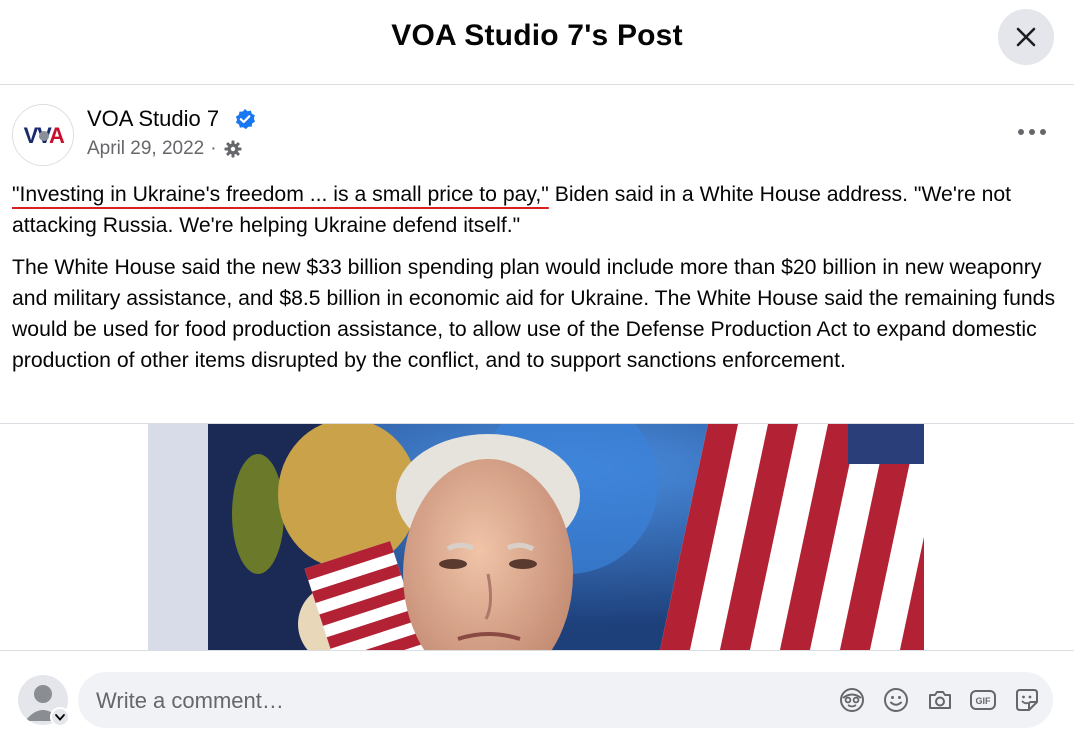 The image size is (1074, 737). I want to click on more-icon, so click(1032, 132).